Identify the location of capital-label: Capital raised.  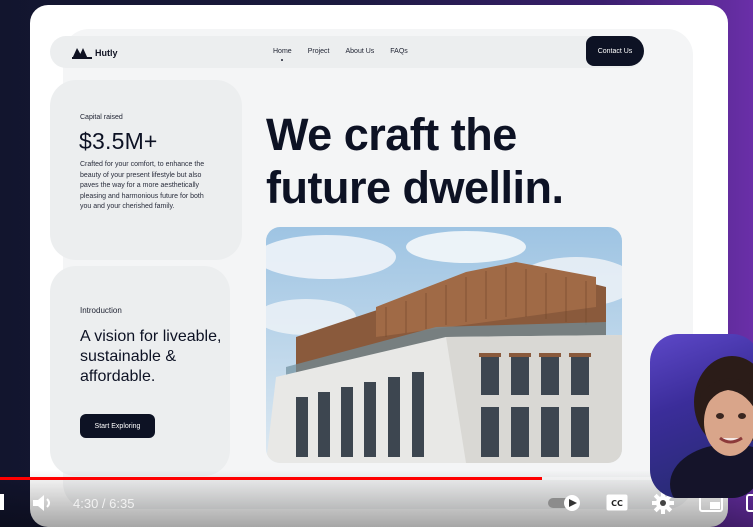
(101, 117).